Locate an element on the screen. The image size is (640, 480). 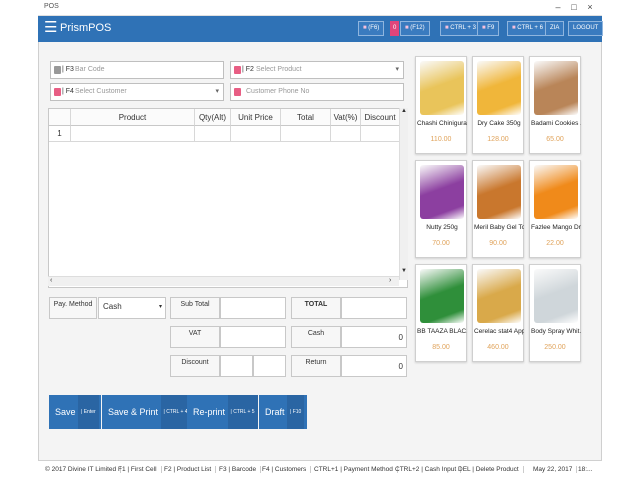
save-print-button: Save & Print | CTRL + 4 is located at coordinates (146, 412).